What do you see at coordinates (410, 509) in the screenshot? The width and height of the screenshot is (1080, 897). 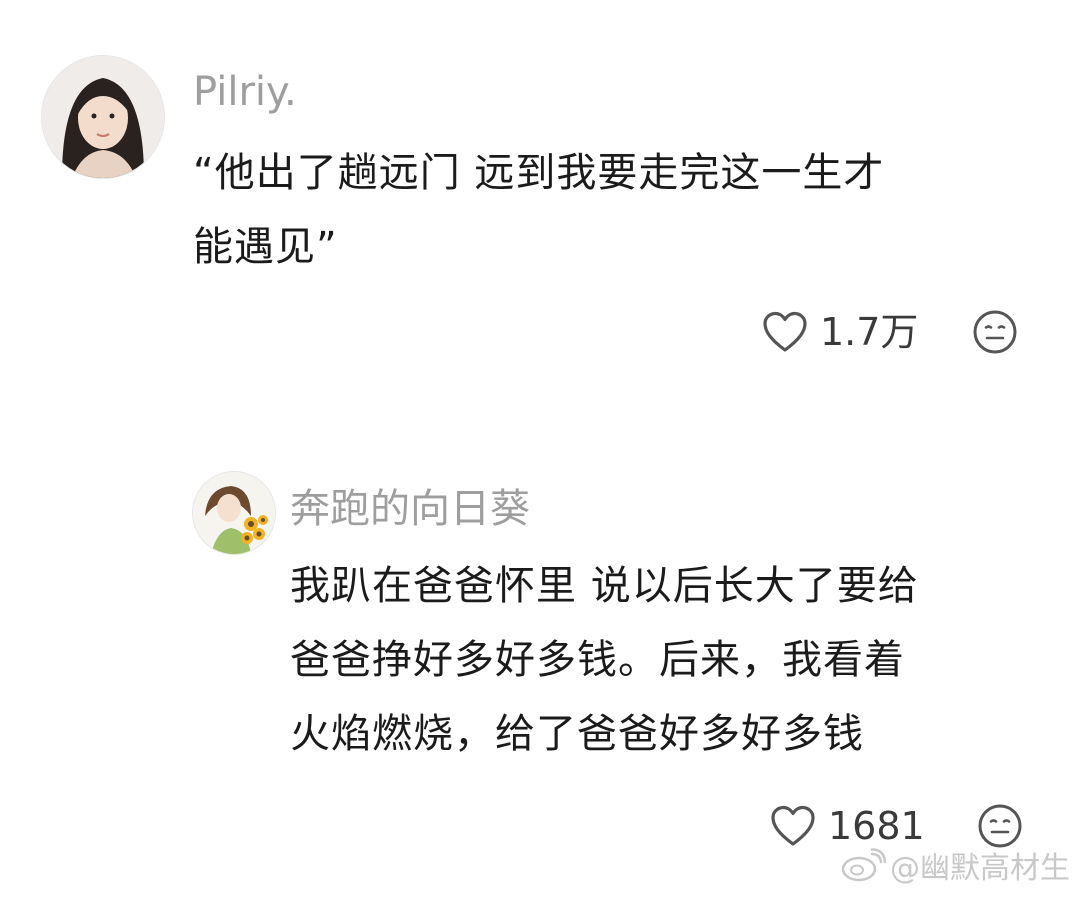 I see `username: 奔跑的向日葵` at bounding box center [410, 509].